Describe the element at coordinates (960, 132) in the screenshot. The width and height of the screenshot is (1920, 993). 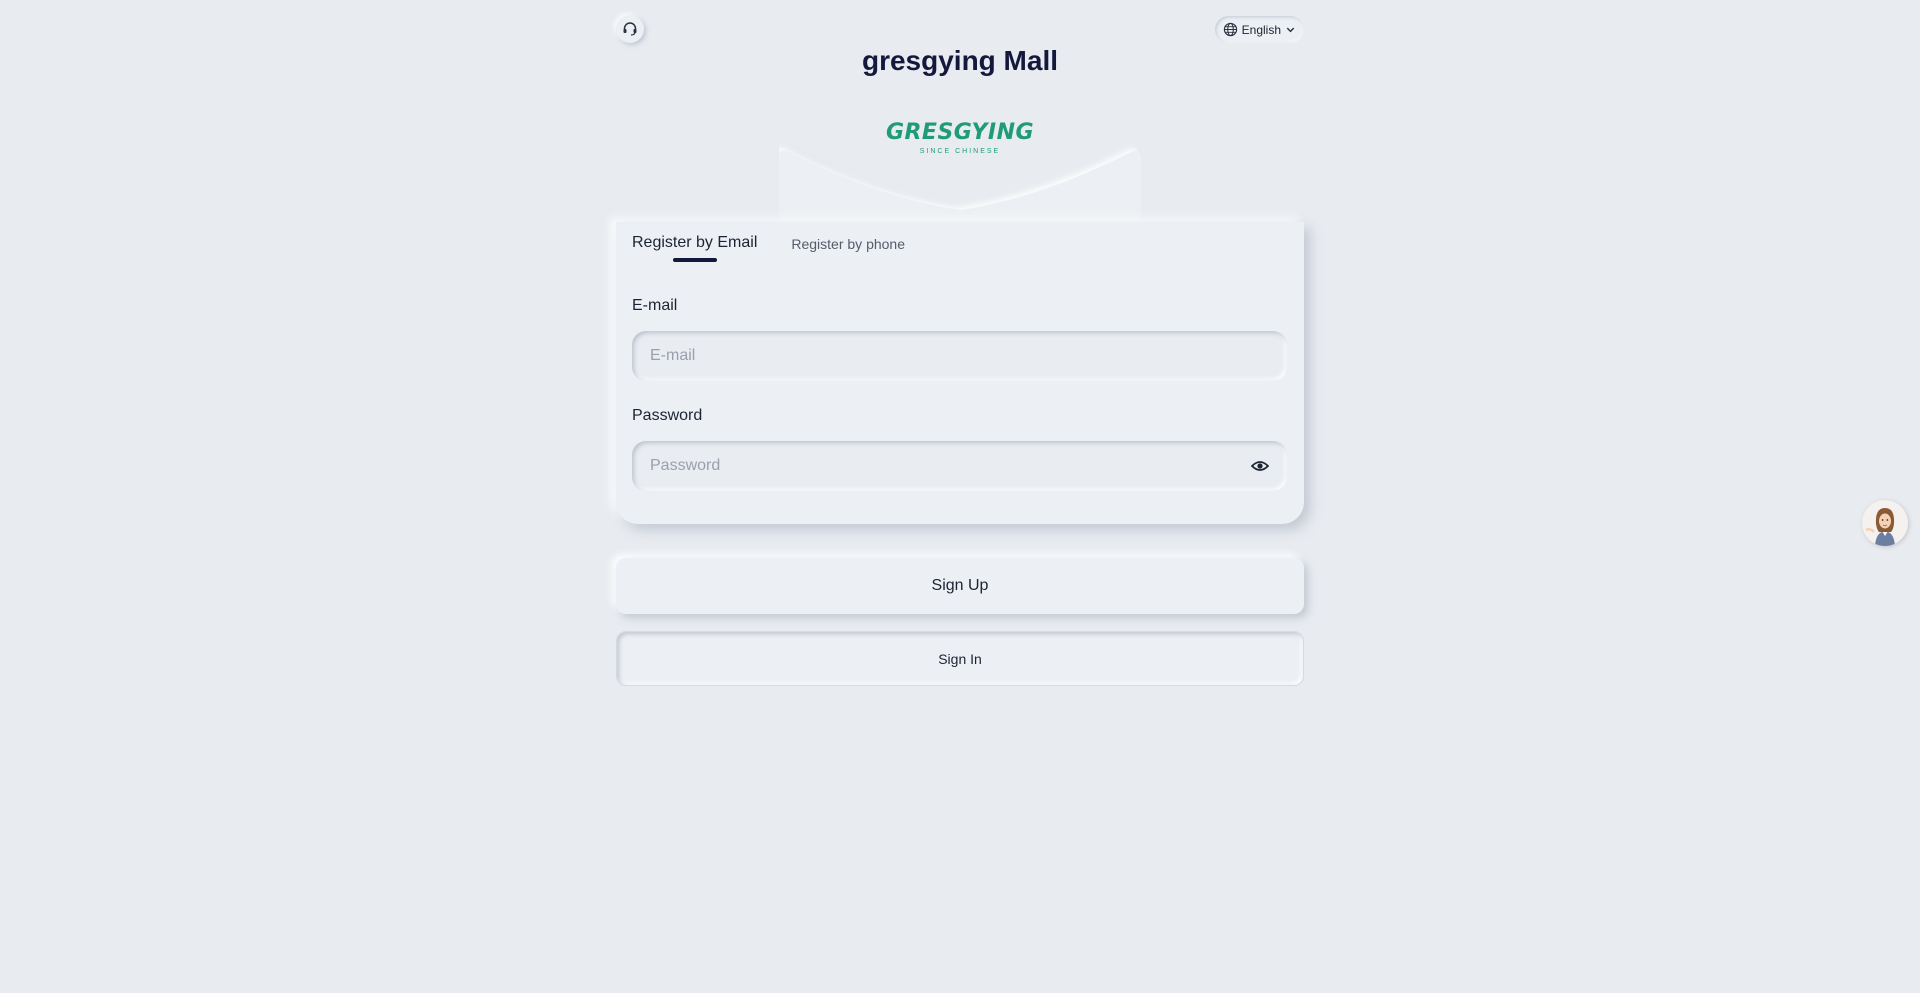
I see `brand-logo: GRESGYING` at that location.